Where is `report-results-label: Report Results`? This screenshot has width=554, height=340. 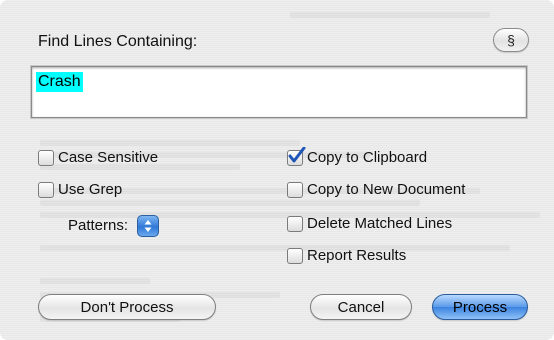 report-results-label: Report Results is located at coordinates (357, 255).